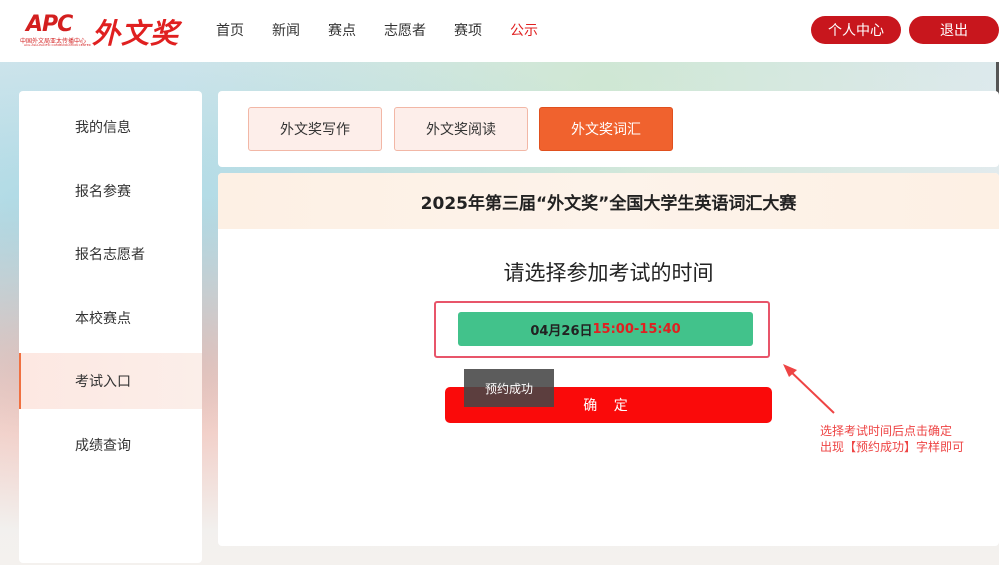  What do you see at coordinates (809, 389) in the screenshot?
I see `annotation-arrow-icon` at bounding box center [809, 389].